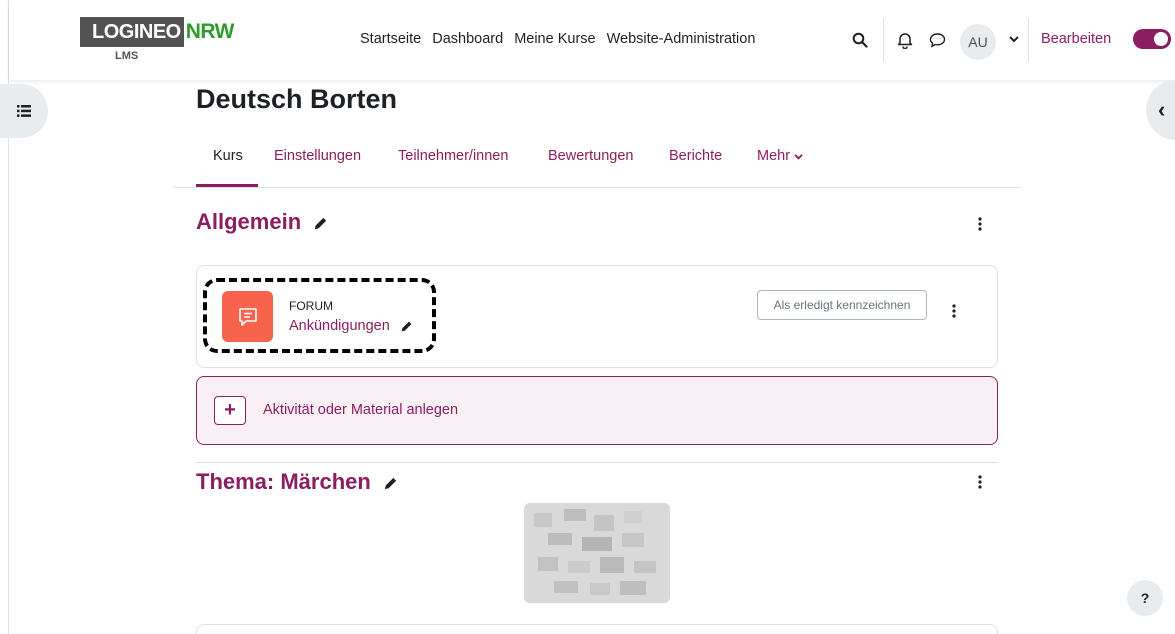  I want to click on section-title-text: Thema: Märchen, so click(283, 481).